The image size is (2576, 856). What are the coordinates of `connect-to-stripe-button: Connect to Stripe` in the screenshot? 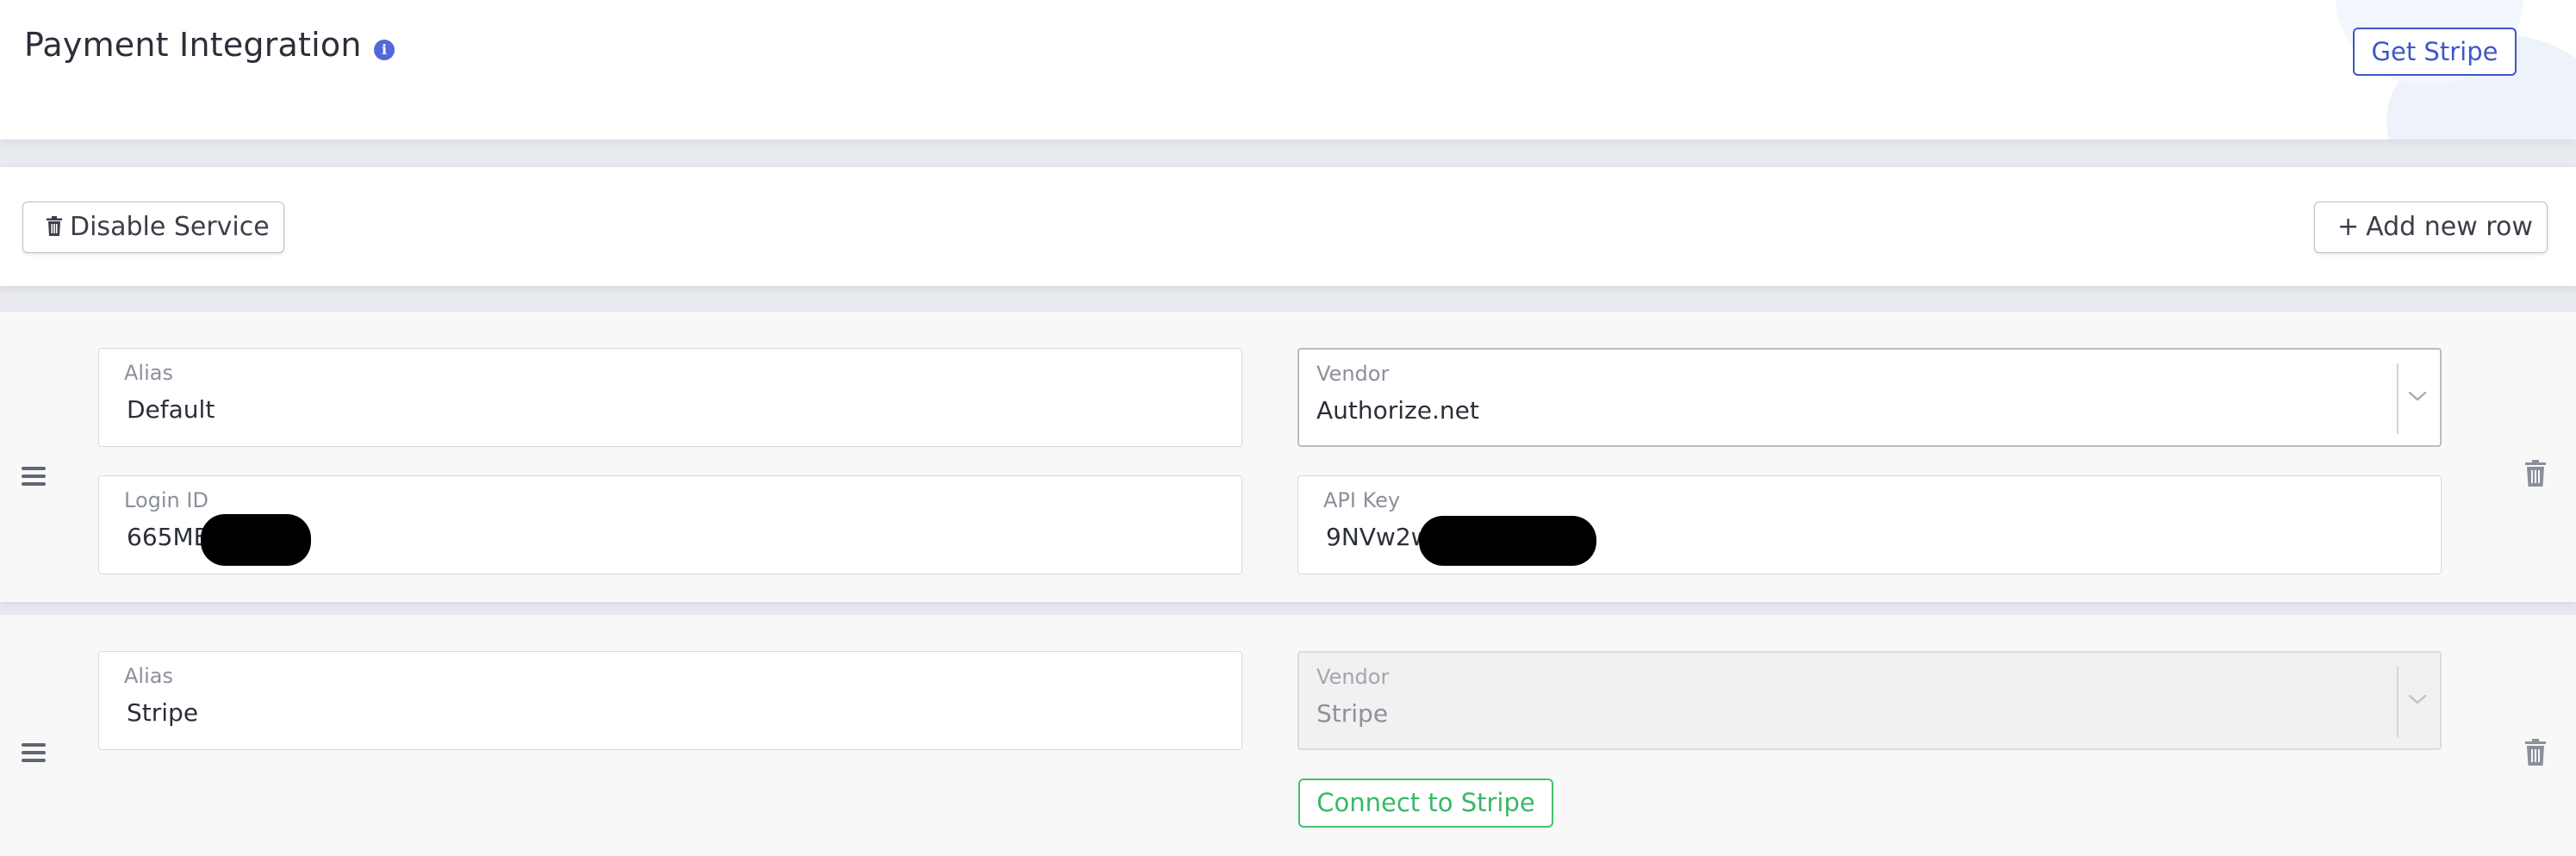 It's located at (1426, 803).